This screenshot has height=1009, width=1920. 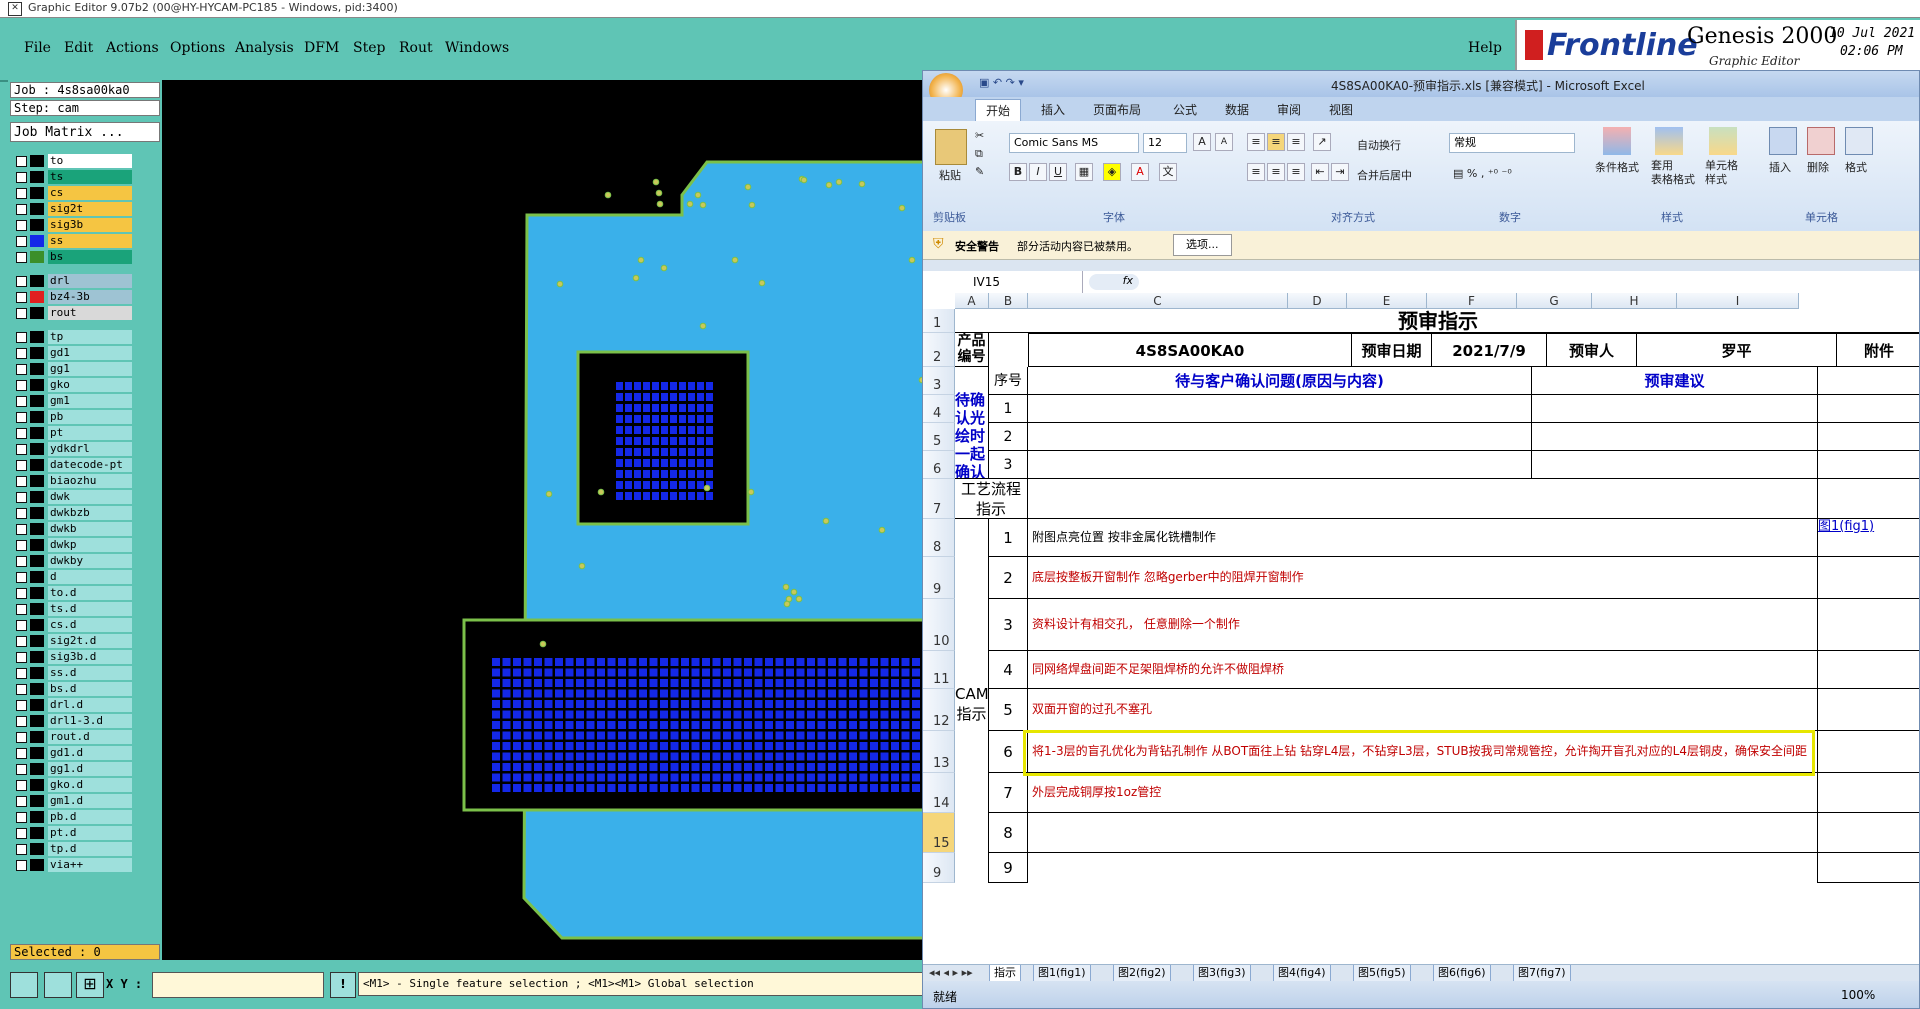 I want to click on cam-item-no: 7, so click(x=1008, y=793).